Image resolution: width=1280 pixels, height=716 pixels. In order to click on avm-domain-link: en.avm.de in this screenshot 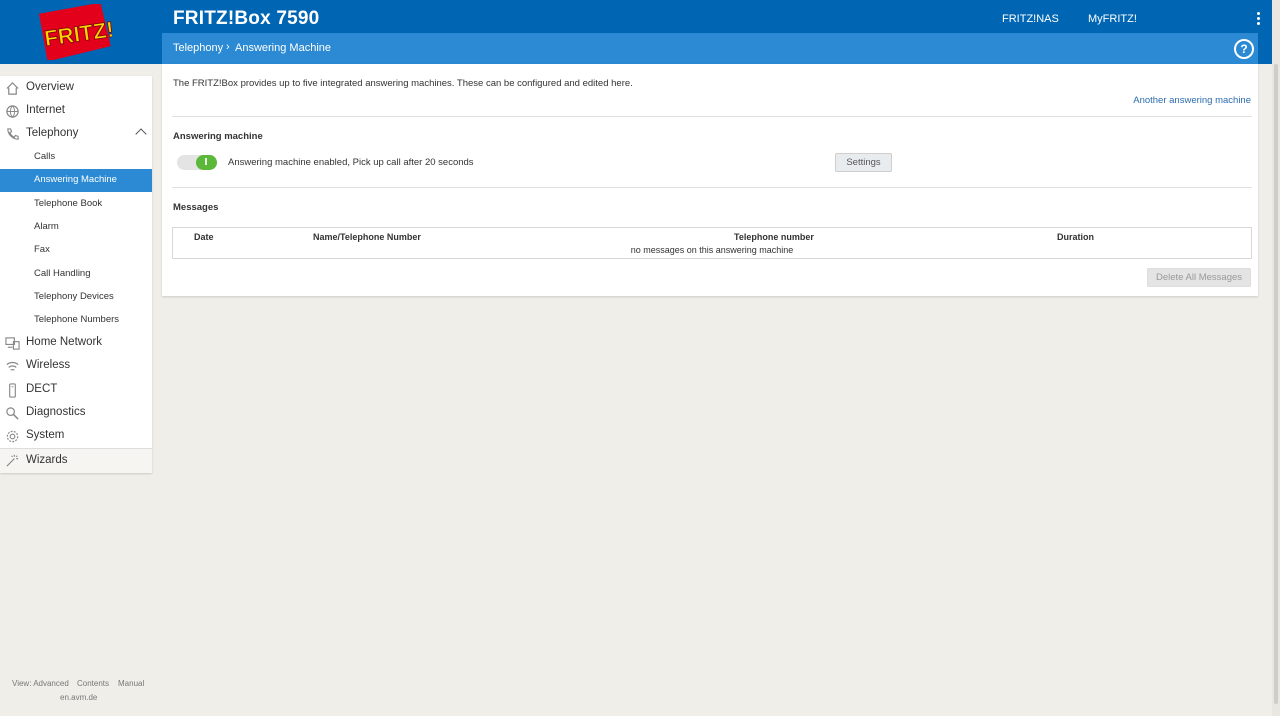, I will do `click(78, 697)`.